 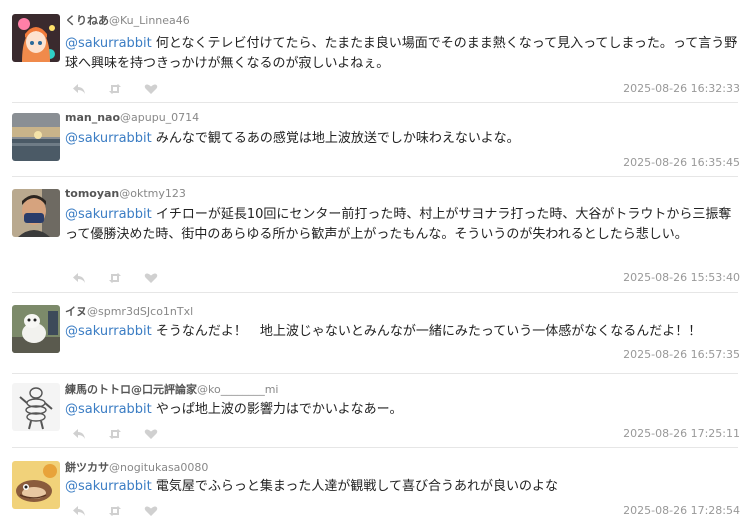 I want to click on reply-author: くりねあ@Ku_Linnea46, so click(x=127, y=20).